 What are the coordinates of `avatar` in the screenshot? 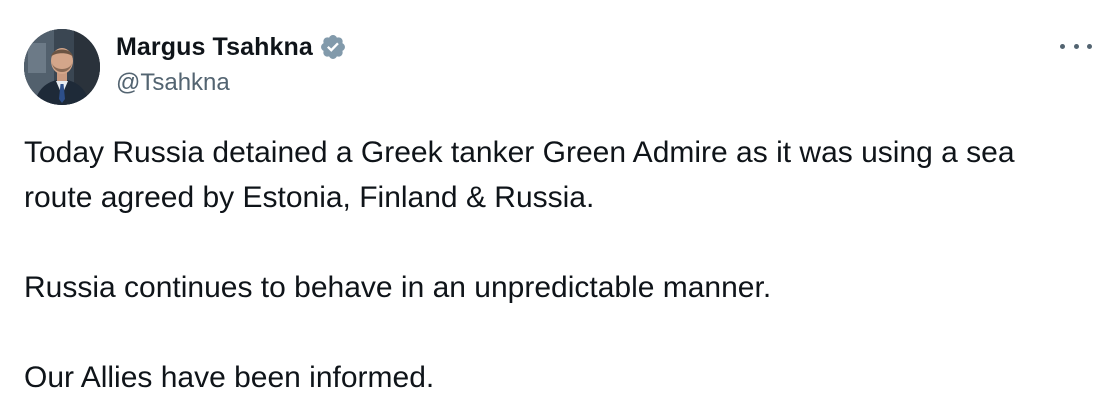 It's located at (62, 67).